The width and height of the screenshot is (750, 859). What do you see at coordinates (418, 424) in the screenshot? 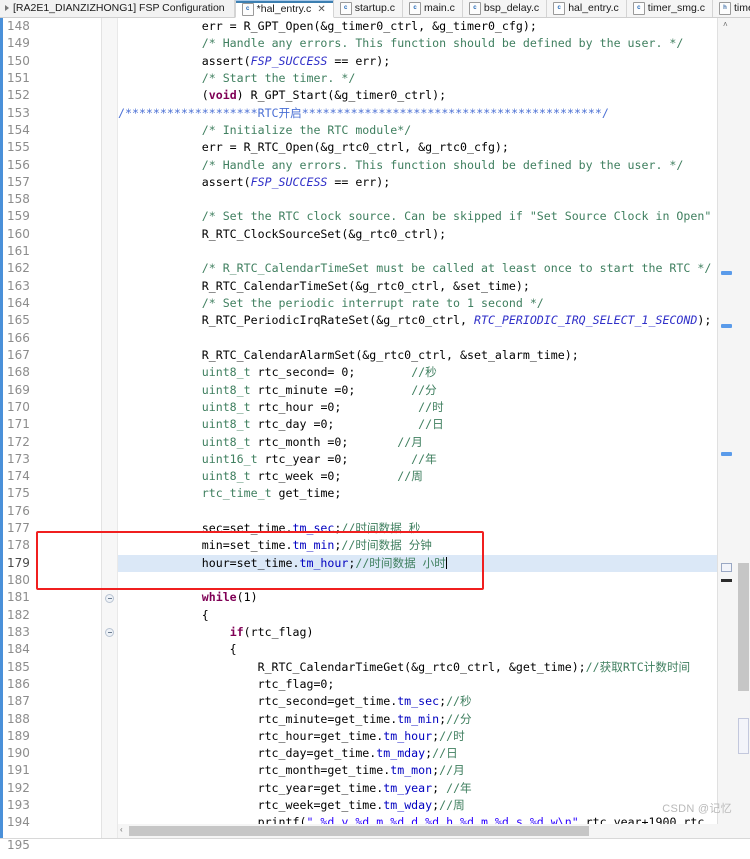
I see `code-line: uint8_t rtc_day =0; //日` at bounding box center [418, 424].